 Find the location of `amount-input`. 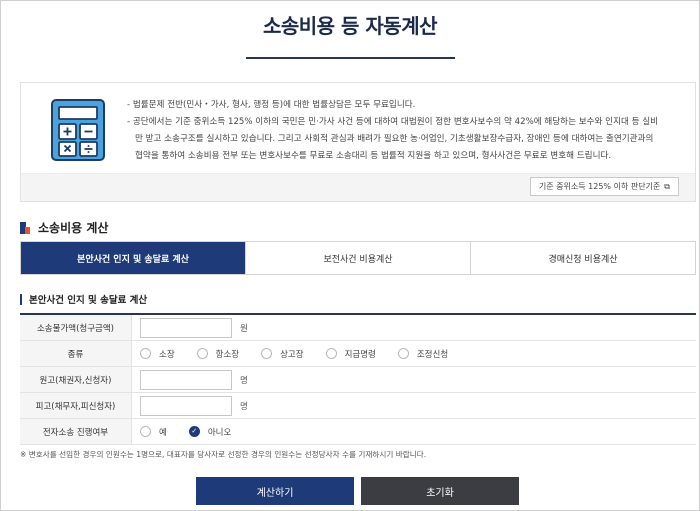

amount-input is located at coordinates (186, 327).